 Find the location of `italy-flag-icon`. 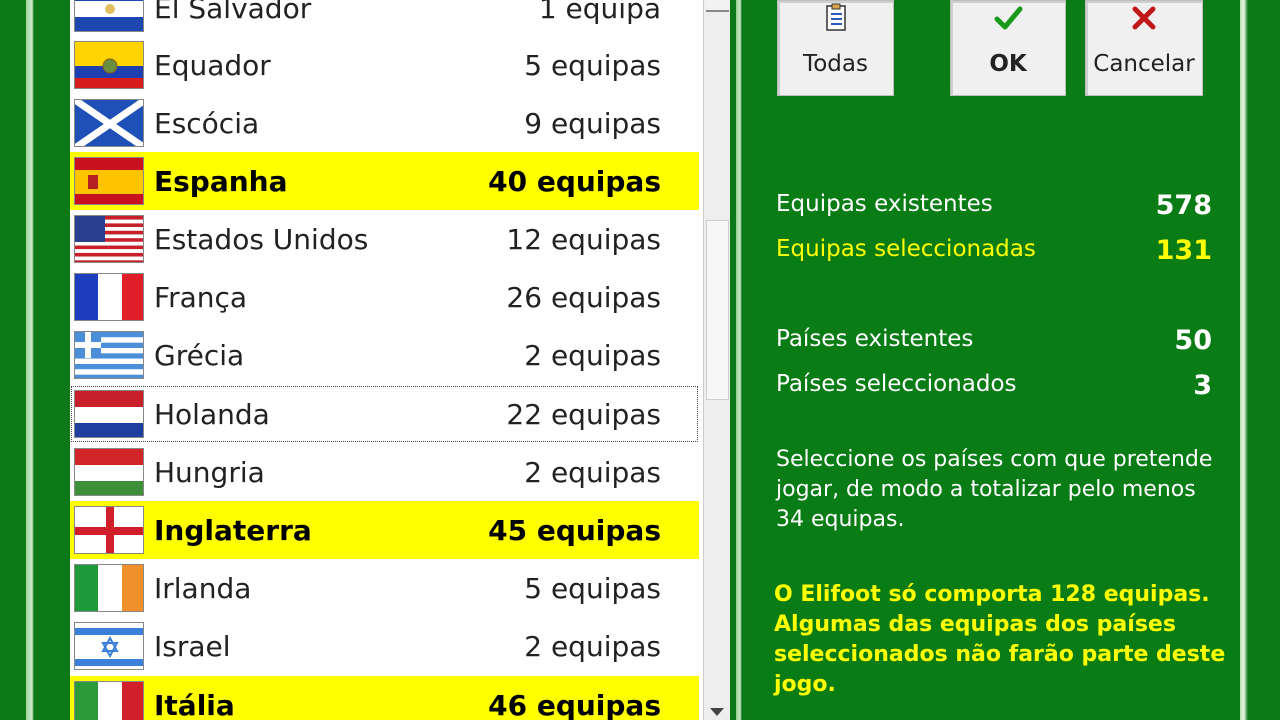

italy-flag-icon is located at coordinates (109, 700).